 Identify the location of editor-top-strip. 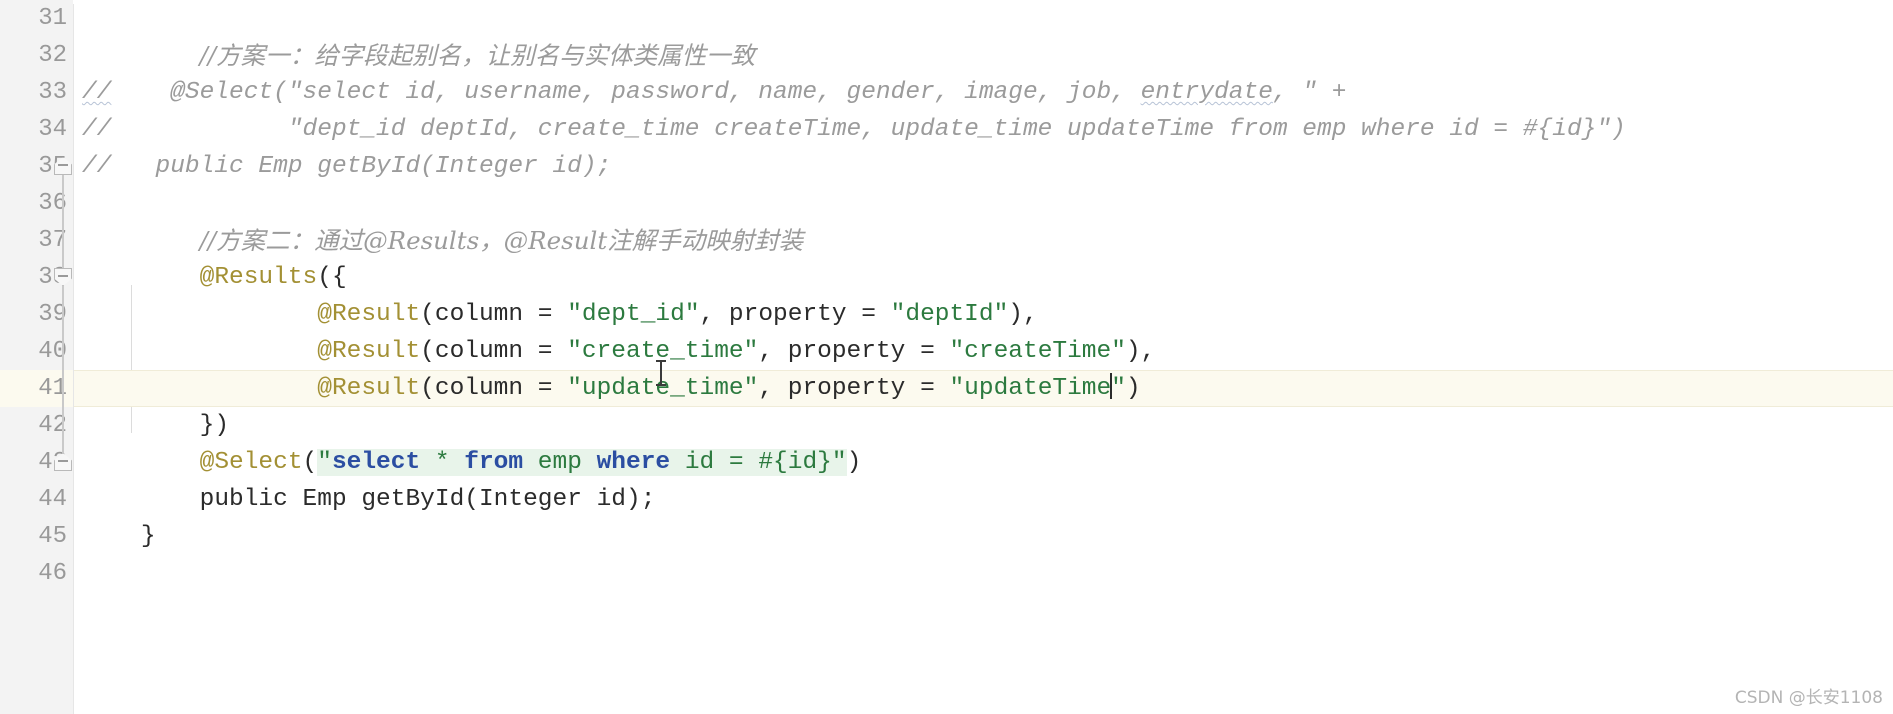
(983, 2).